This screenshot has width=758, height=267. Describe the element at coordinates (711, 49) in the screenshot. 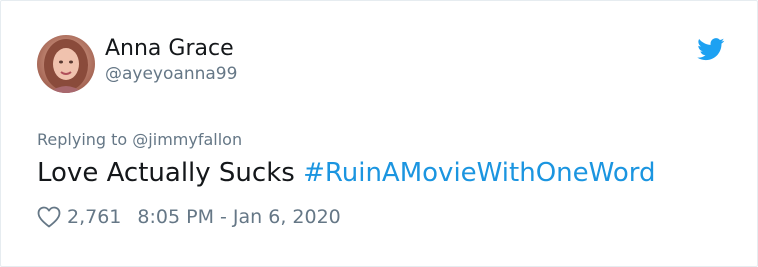

I see `twitter-bird-icon` at that location.